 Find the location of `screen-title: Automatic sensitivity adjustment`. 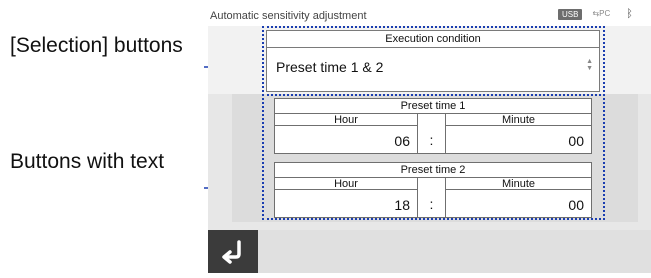

screen-title: Automatic sensitivity adjustment is located at coordinates (288, 16).